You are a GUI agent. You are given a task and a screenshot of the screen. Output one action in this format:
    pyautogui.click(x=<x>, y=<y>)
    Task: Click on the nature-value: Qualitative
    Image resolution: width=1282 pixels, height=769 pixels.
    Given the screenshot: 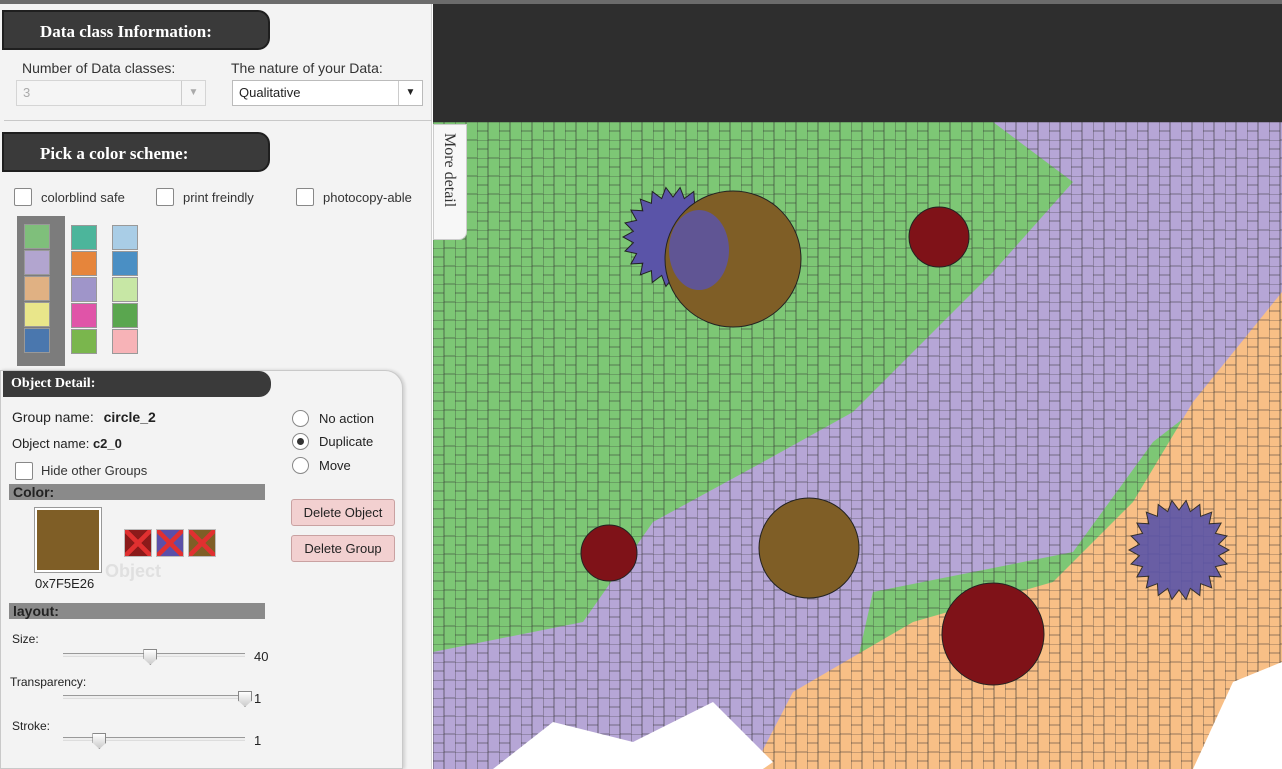 What is the action you would take?
    pyautogui.click(x=270, y=92)
    